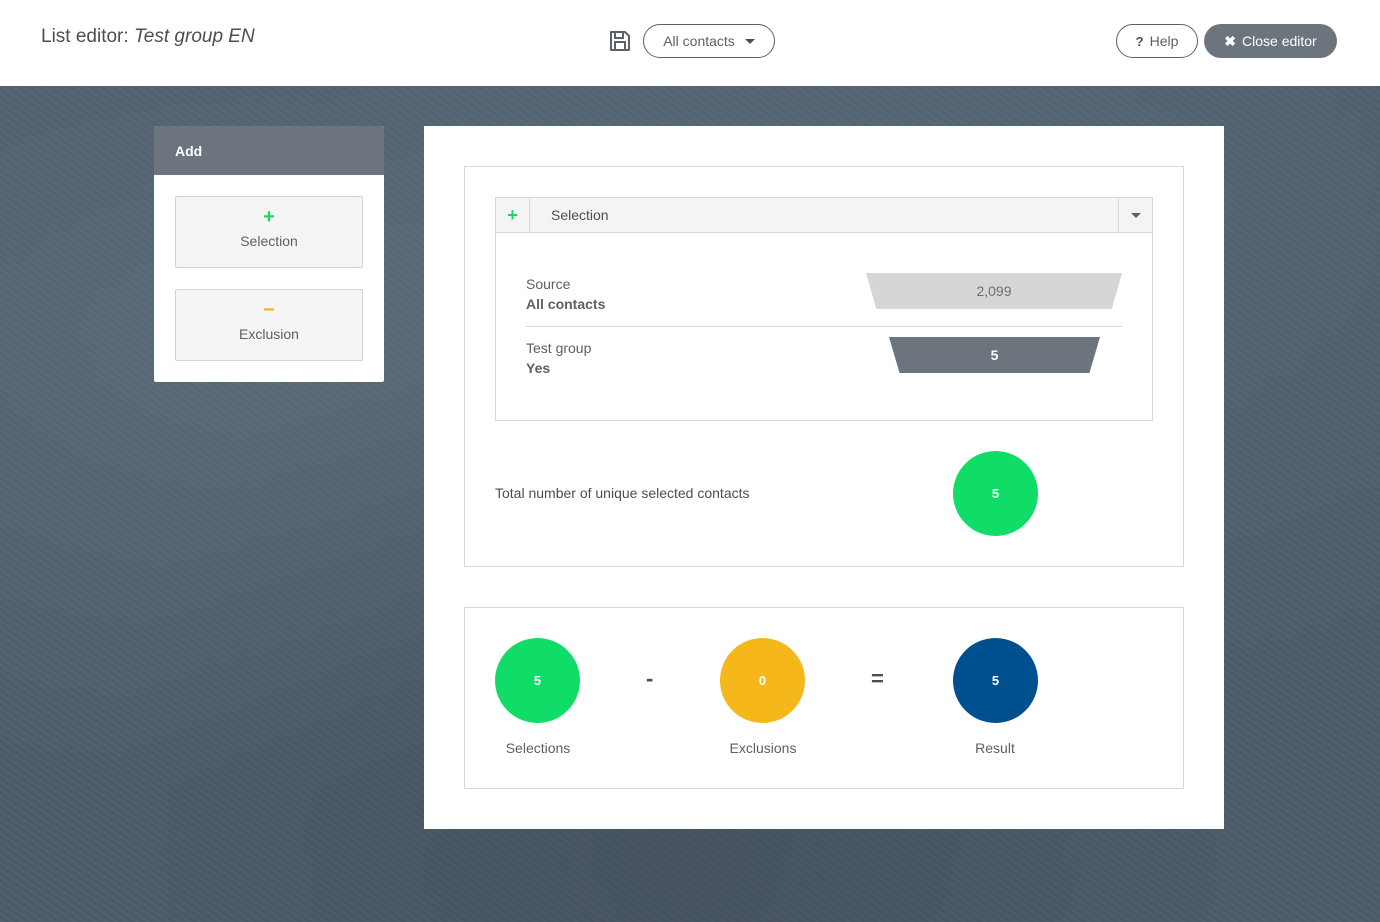  What do you see at coordinates (85, 36) in the screenshot?
I see `page-title-prefix: List editor:` at bounding box center [85, 36].